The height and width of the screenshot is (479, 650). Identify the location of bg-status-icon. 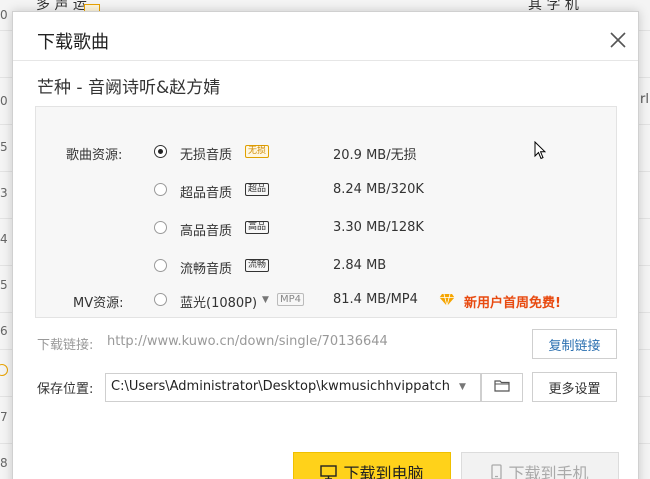
(4, 370).